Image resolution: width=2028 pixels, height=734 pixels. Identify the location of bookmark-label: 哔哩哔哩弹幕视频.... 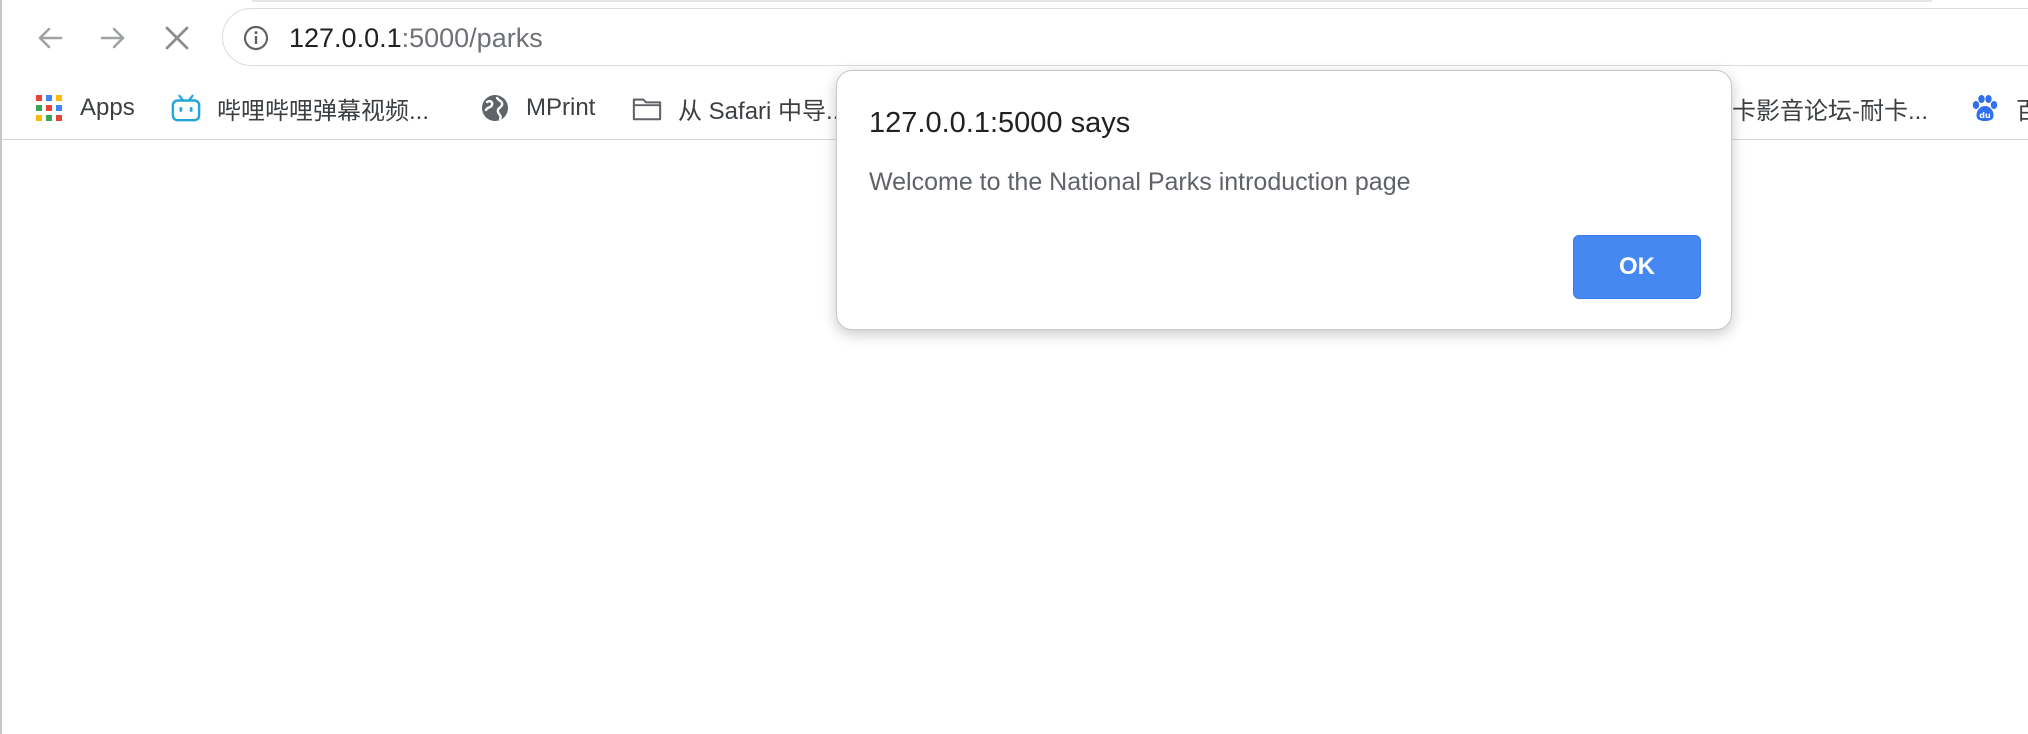
(323, 111).